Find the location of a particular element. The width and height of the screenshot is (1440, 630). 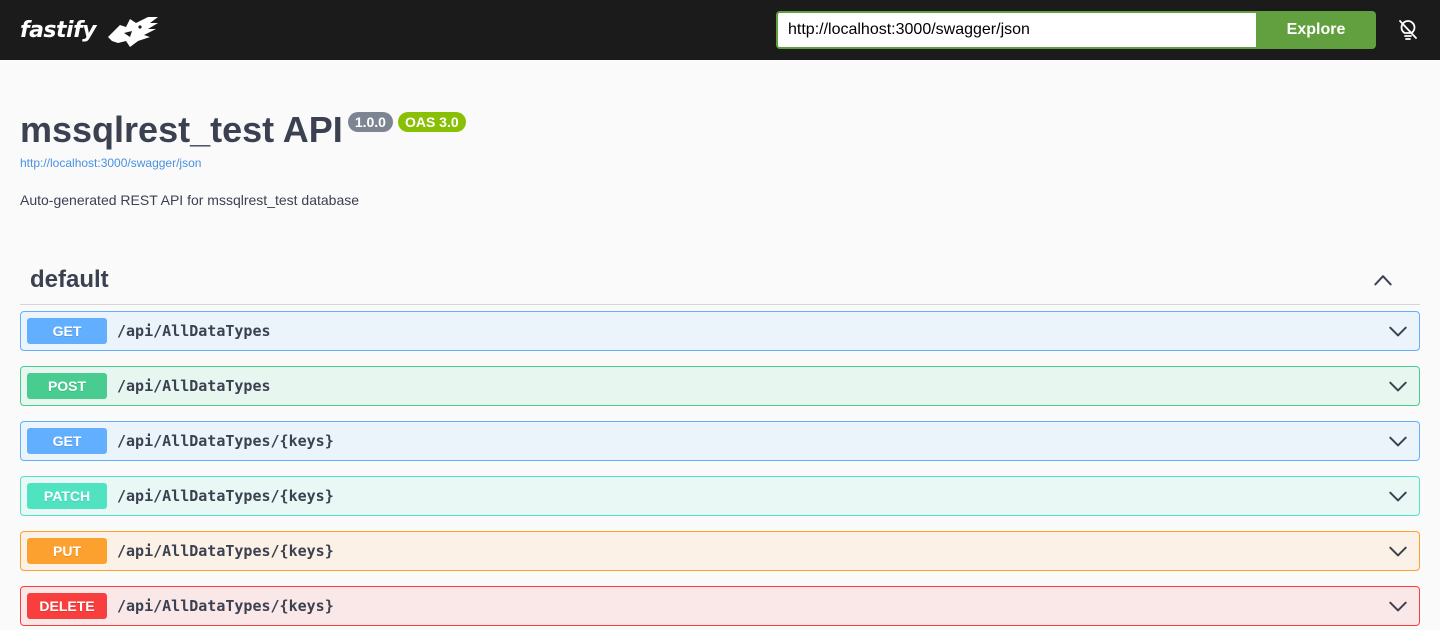

logo: fastify is located at coordinates (90, 30).